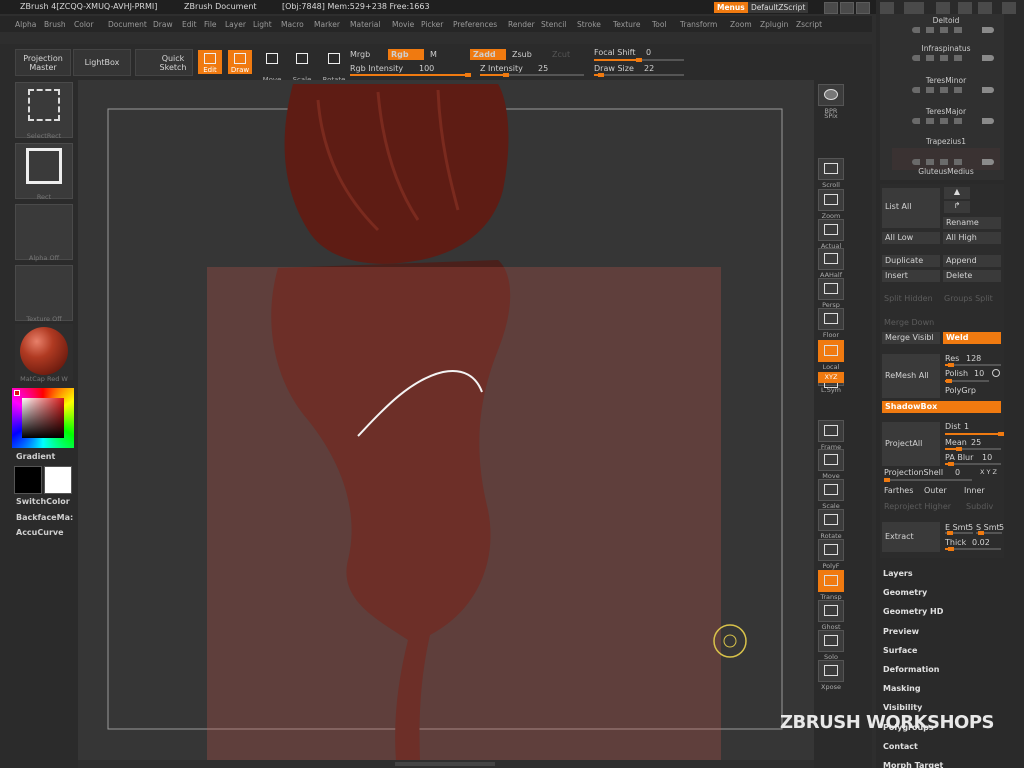 The height and width of the screenshot is (768, 1024). What do you see at coordinates (521, 24) in the screenshot?
I see `menu-item-render: Render` at bounding box center [521, 24].